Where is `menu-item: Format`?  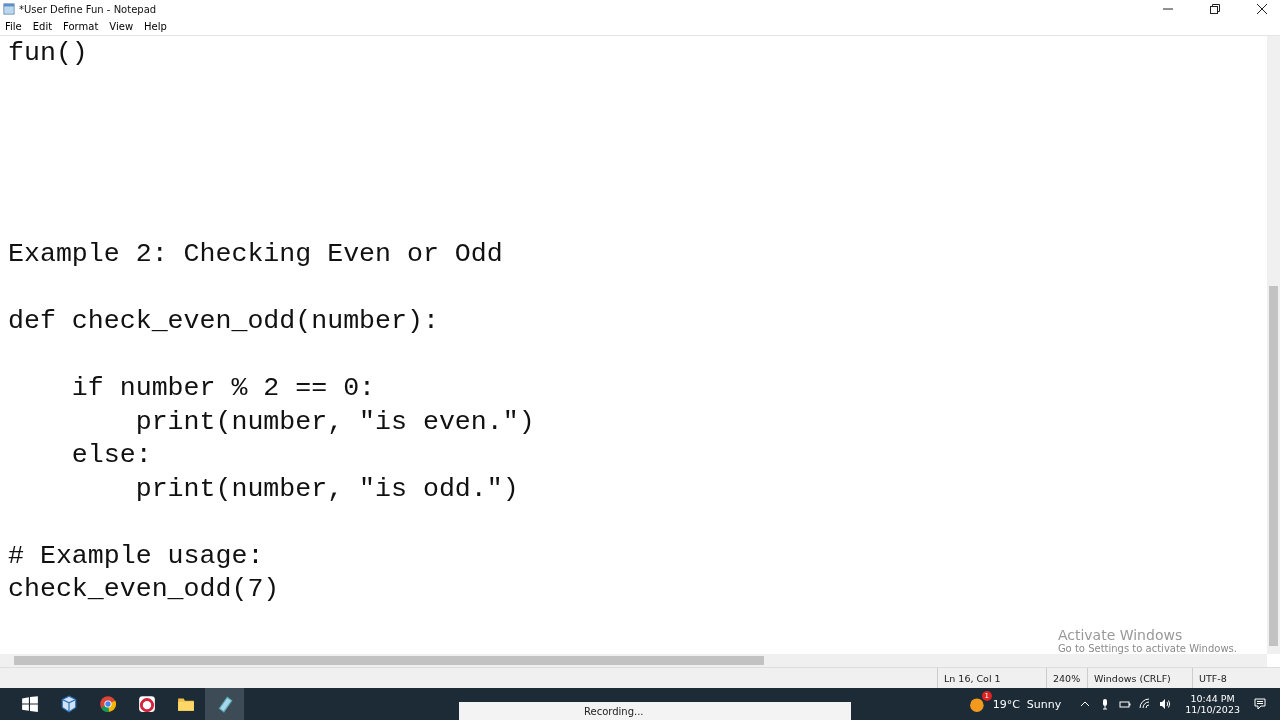 menu-item: Format is located at coordinates (81, 26).